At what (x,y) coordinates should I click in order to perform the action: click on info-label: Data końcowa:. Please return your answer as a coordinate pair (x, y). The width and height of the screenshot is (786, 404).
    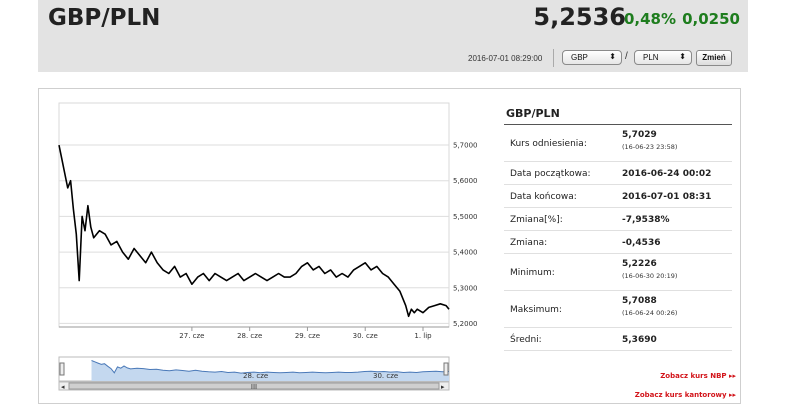
    Looking at the image, I should click on (543, 197).